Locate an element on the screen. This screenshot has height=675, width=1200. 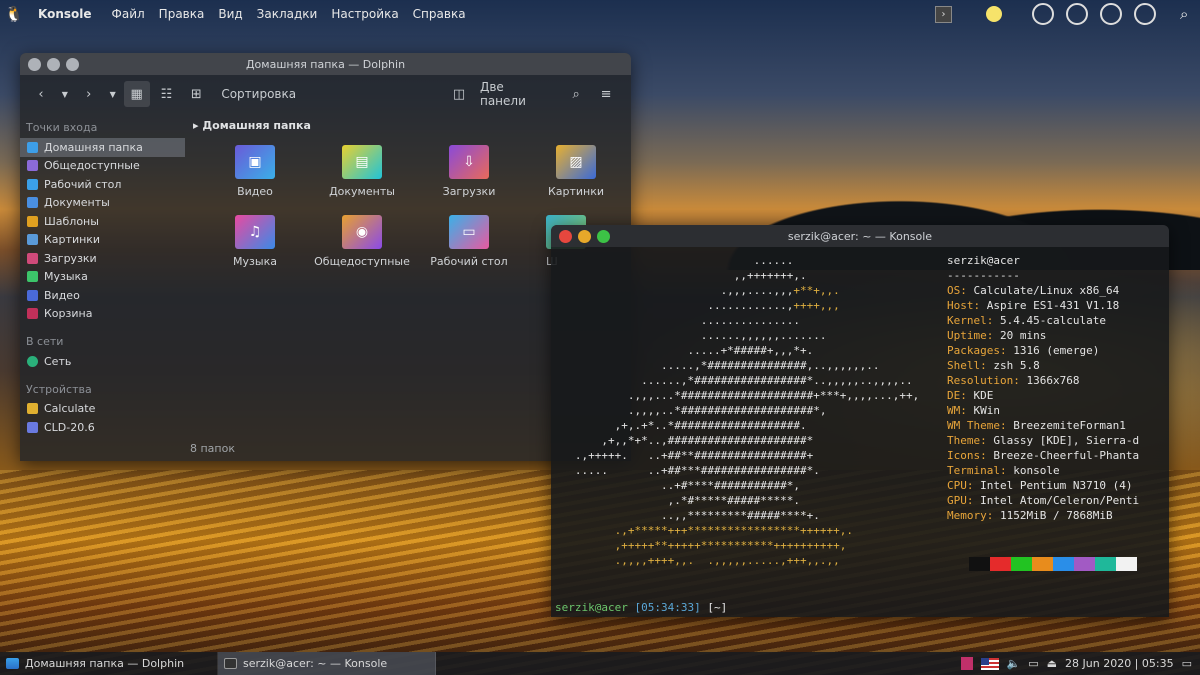
device-cld: CLD-20.6 is located at coordinates (102, 427).